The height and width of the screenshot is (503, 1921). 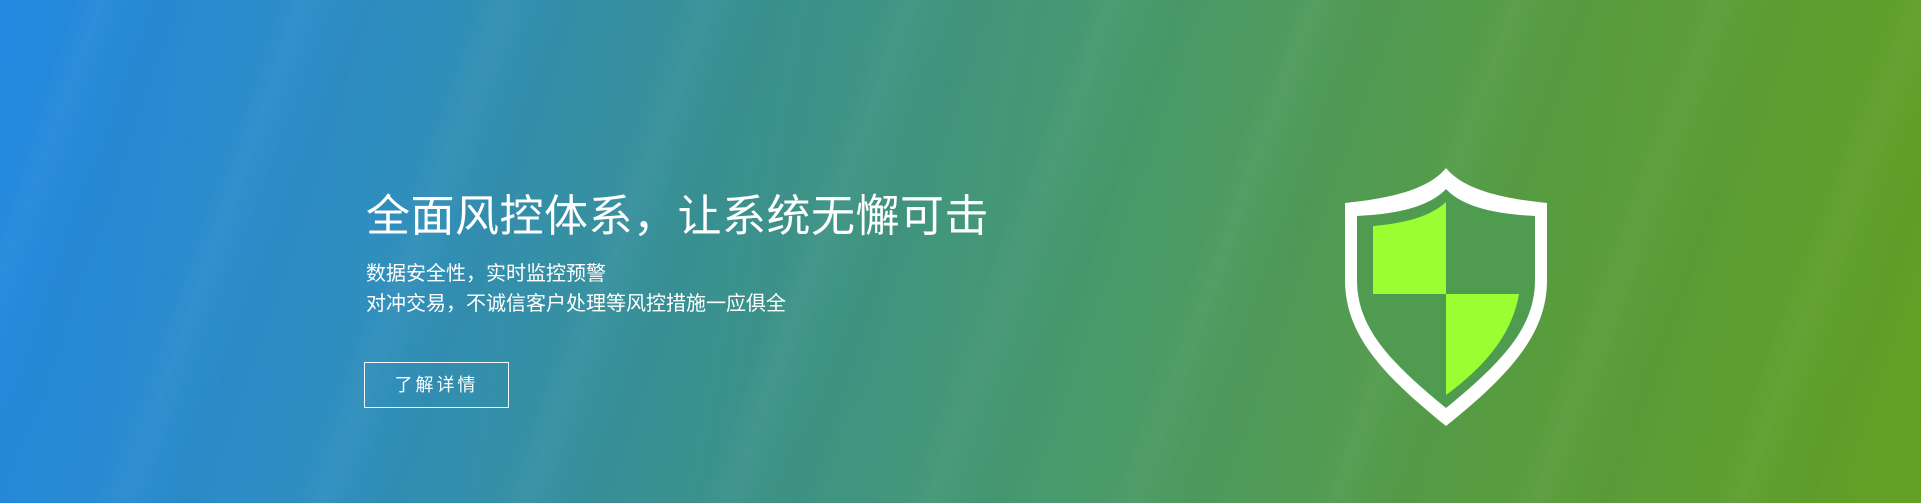 What do you see at coordinates (677, 288) in the screenshot?
I see `hero-subtitle: 数据安全性，实时监控预警 对冲交易，不诚信客户处理等风控措施一应俱全` at bounding box center [677, 288].